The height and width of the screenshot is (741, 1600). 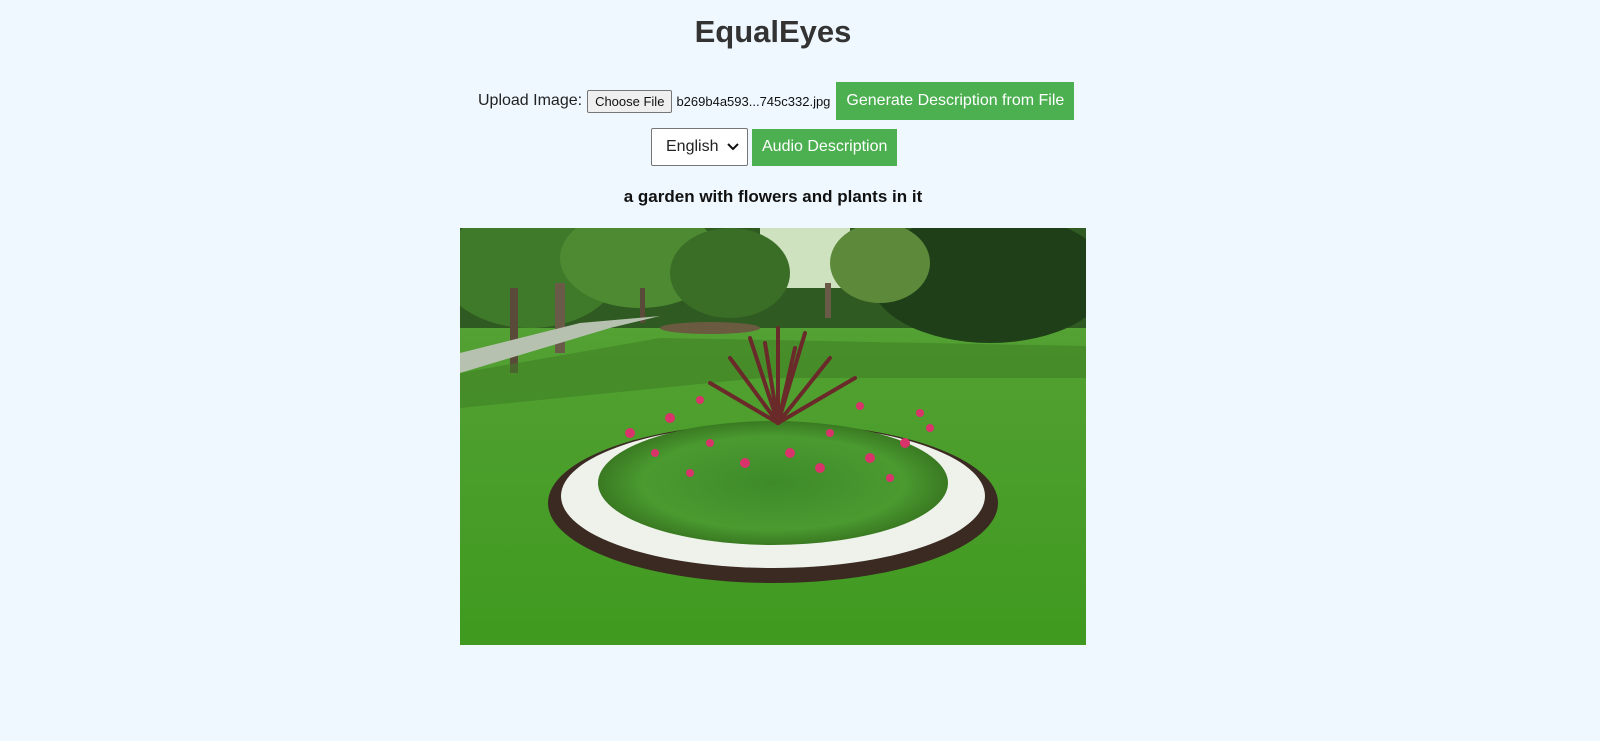 I want to click on language-row: English Audio Description, so click(x=774, y=147).